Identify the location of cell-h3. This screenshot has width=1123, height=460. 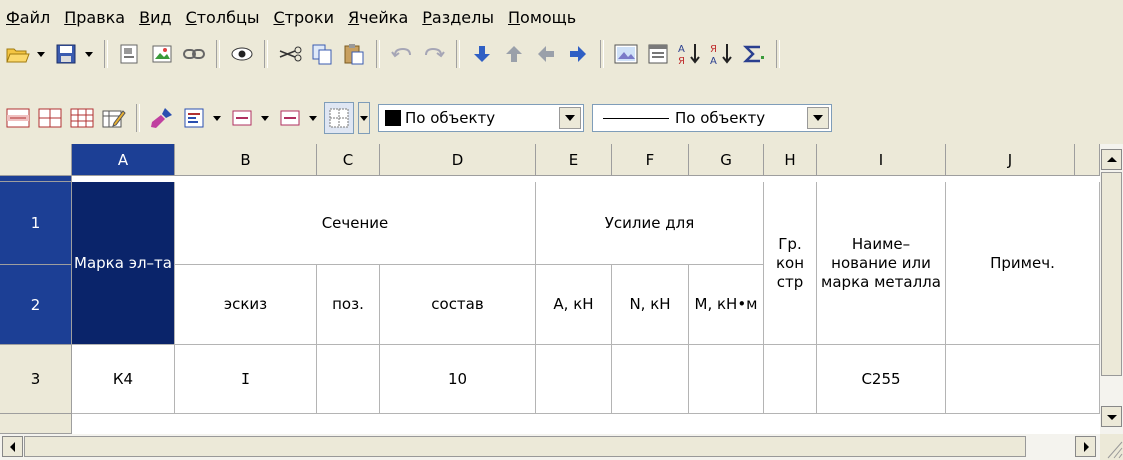
(790, 379).